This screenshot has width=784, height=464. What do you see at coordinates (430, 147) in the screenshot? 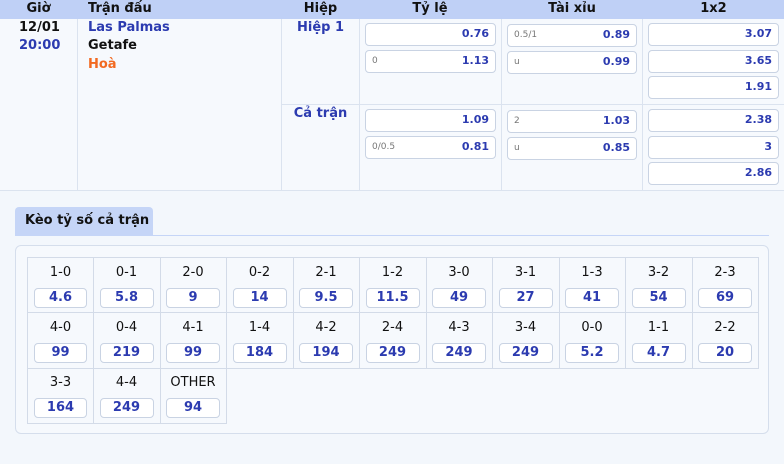
I see `handicap-odds-away: 0/0.5 0.81` at bounding box center [430, 147].